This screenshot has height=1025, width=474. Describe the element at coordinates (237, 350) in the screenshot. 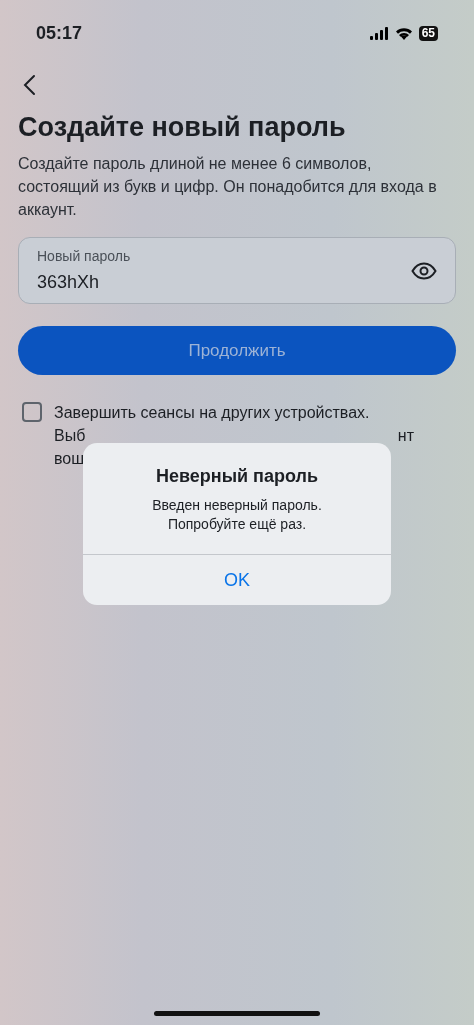

I see `continue-button: Продолжить` at that location.